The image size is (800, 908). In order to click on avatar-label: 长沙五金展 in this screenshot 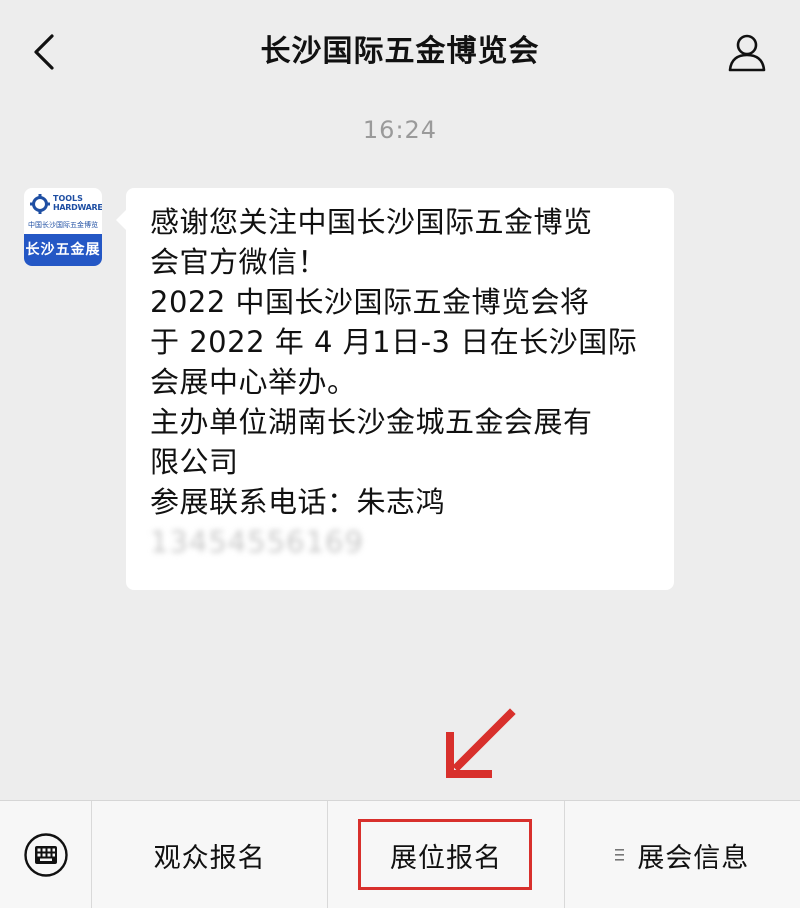, I will do `click(63, 250)`.